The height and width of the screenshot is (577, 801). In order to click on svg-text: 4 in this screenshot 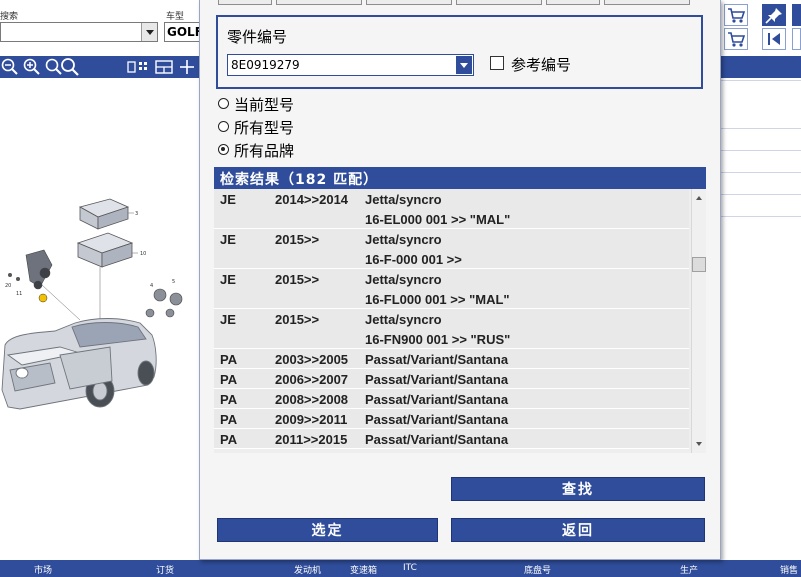, I will do `click(151, 286)`.